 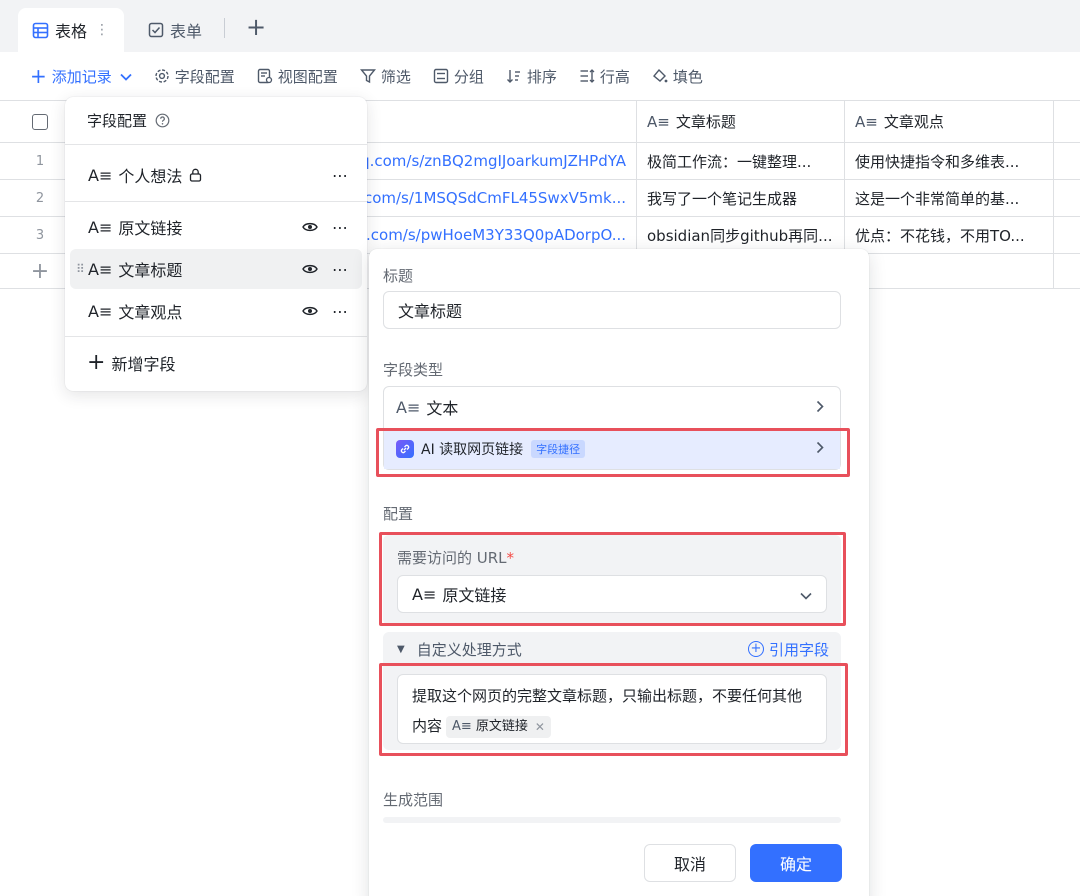 What do you see at coordinates (216, 269) in the screenshot?
I see `field-item-article-title: ⠿ A≡ 文章标题 ⋯` at bounding box center [216, 269].